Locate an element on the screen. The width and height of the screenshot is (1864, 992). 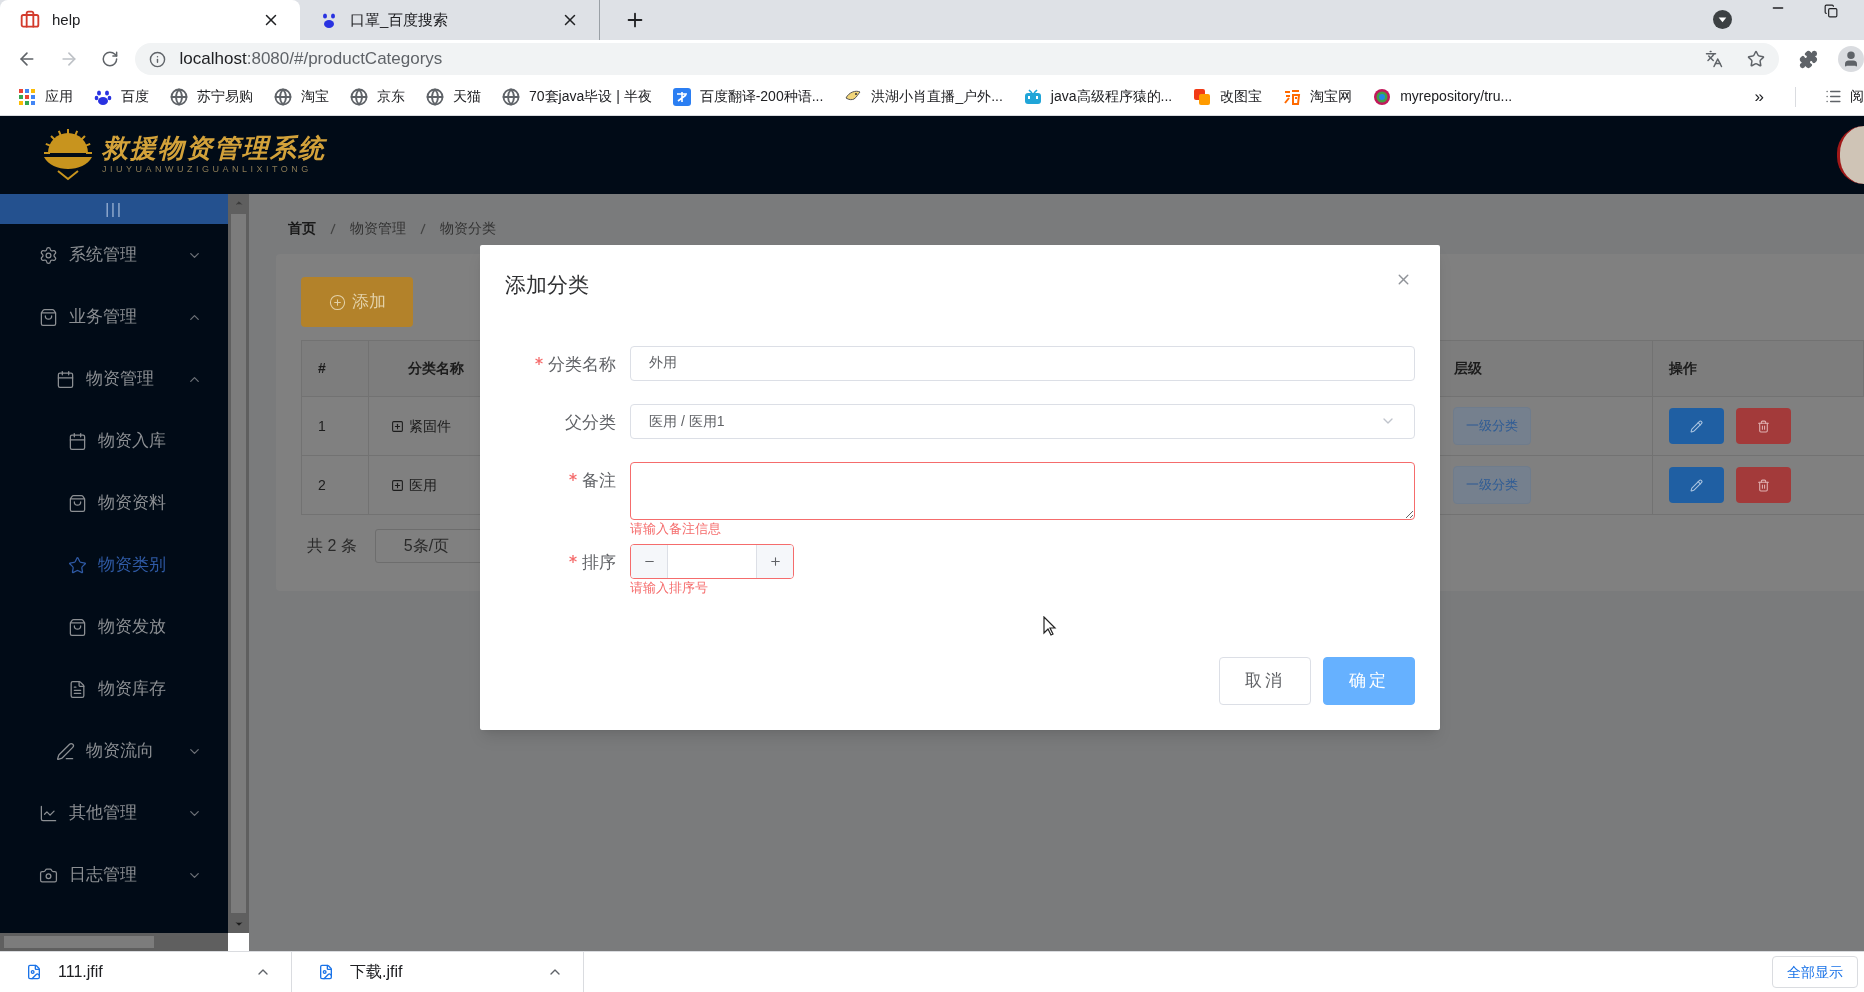
pencil-icon is located at coordinates (1697, 485).